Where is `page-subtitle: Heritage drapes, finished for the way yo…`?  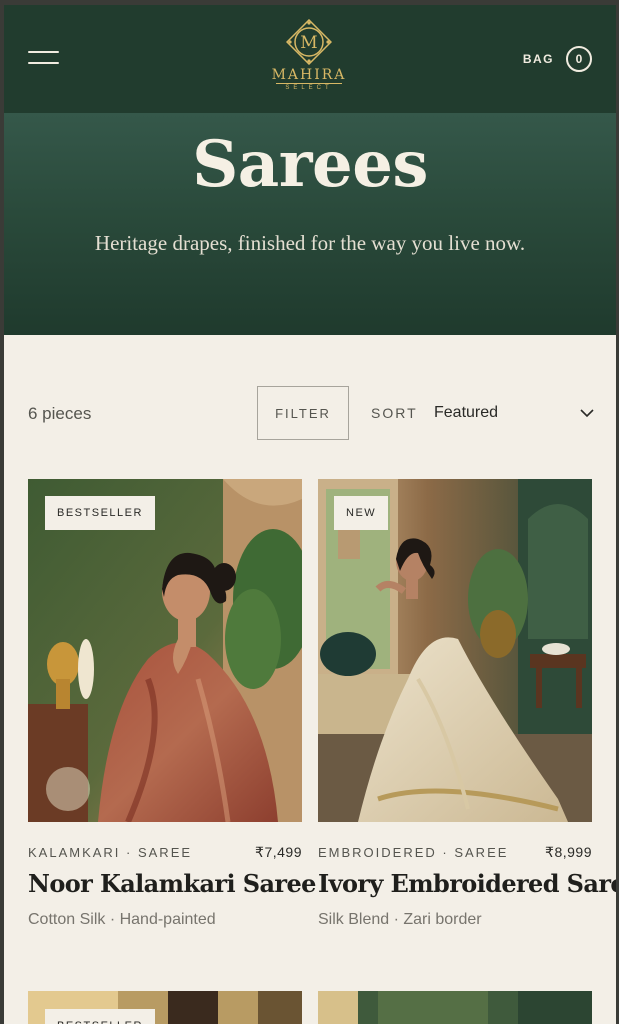 page-subtitle: Heritage drapes, finished for the way yo… is located at coordinates (310, 243).